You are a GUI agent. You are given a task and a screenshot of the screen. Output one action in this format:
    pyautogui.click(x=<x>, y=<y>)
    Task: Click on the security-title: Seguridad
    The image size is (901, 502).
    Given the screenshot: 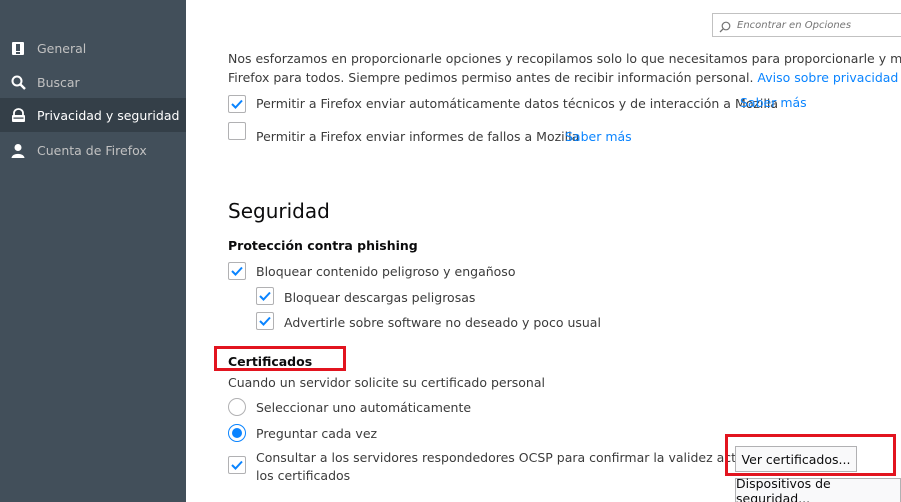 What is the action you would take?
    pyautogui.click(x=279, y=211)
    